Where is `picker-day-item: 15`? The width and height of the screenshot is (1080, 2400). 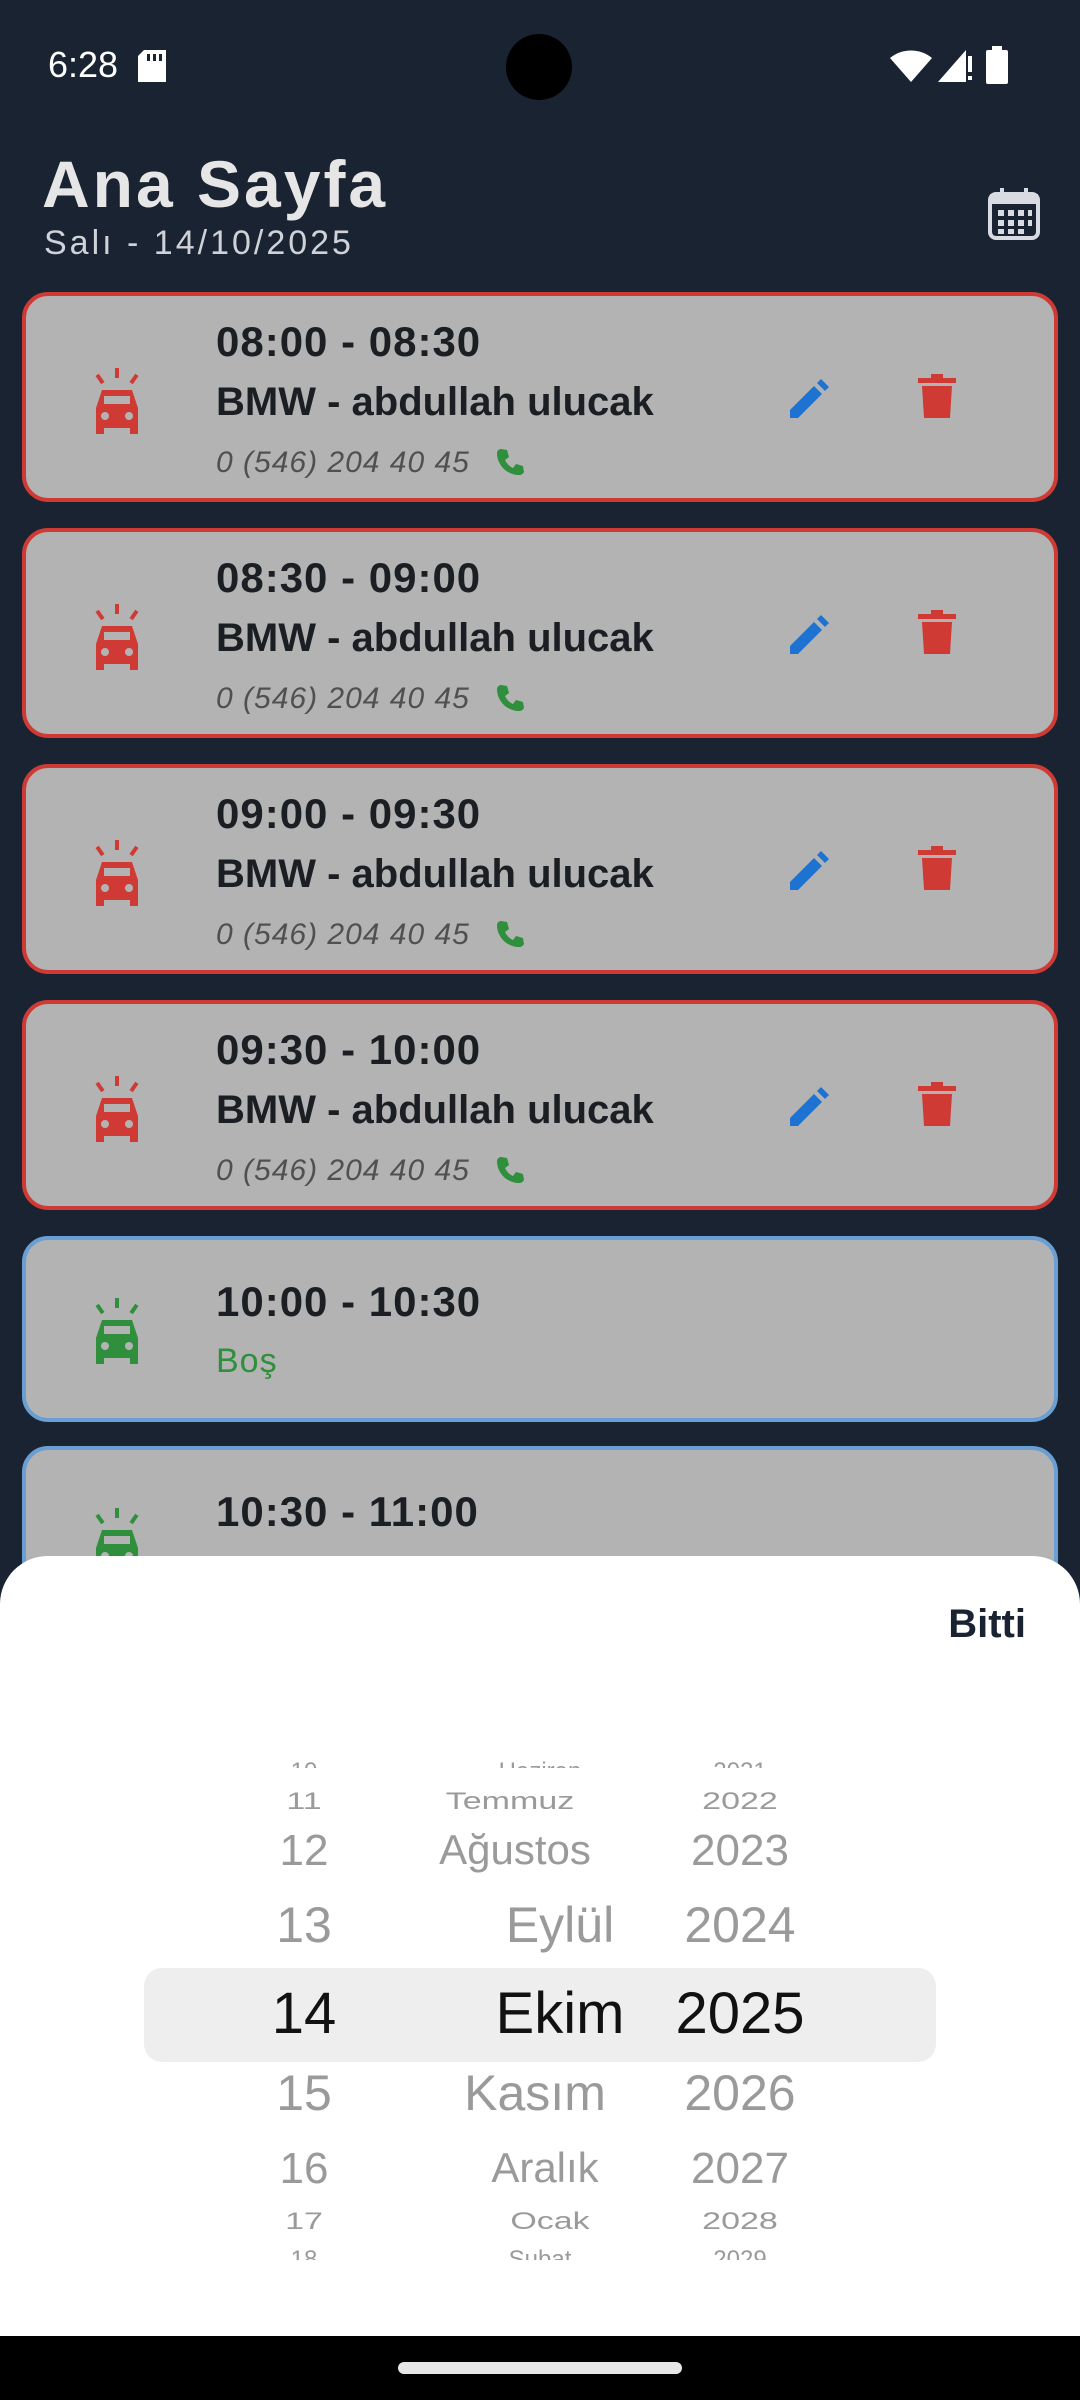 picker-day-item: 15 is located at coordinates (304, 2093).